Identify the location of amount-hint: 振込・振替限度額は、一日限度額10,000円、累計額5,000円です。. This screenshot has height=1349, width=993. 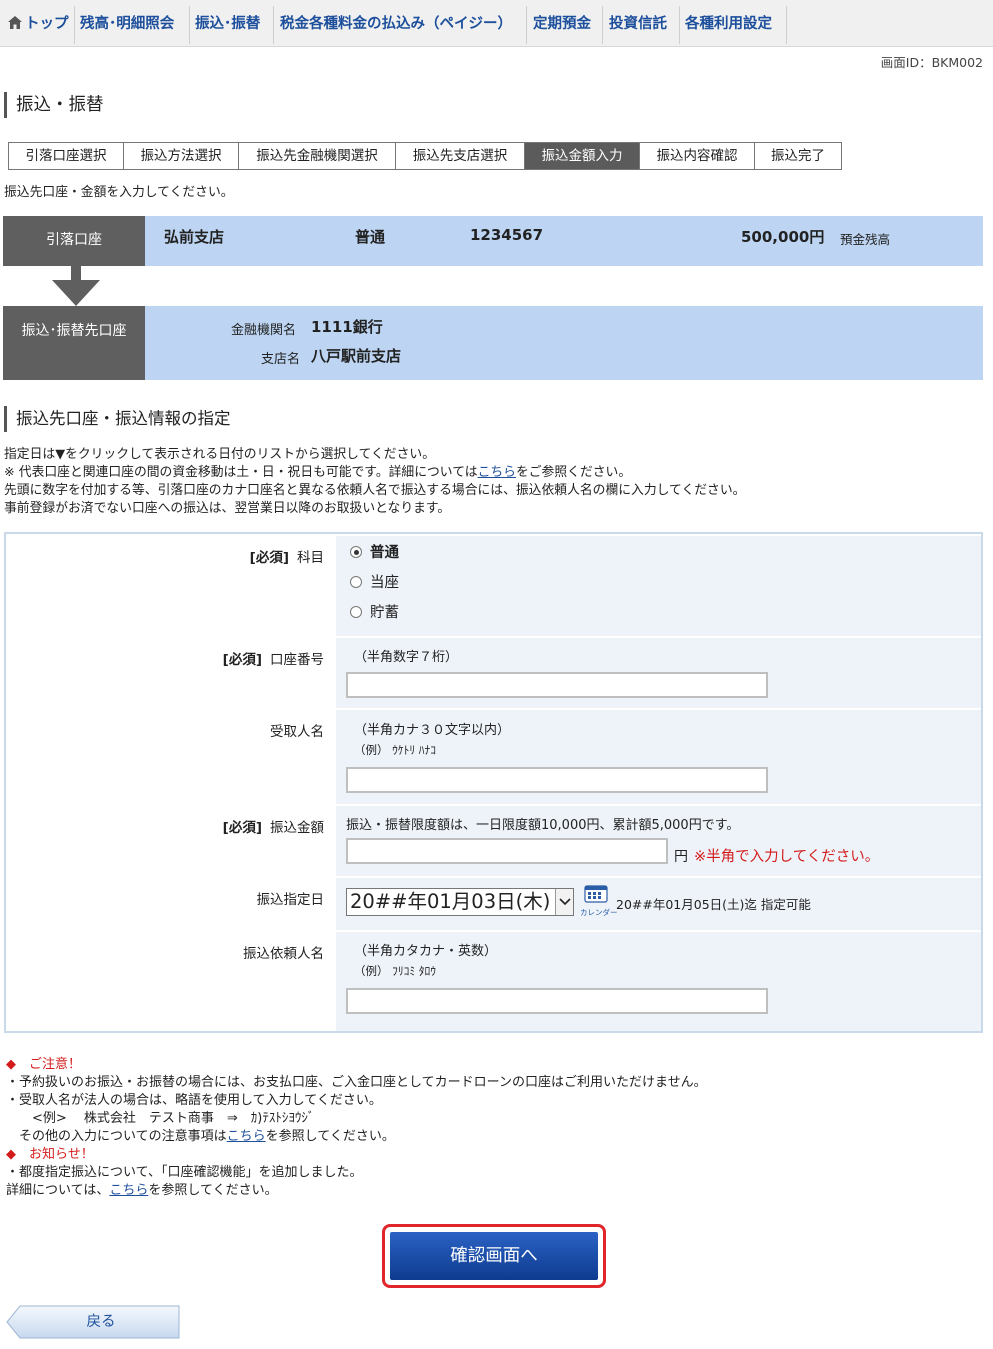
(543, 825).